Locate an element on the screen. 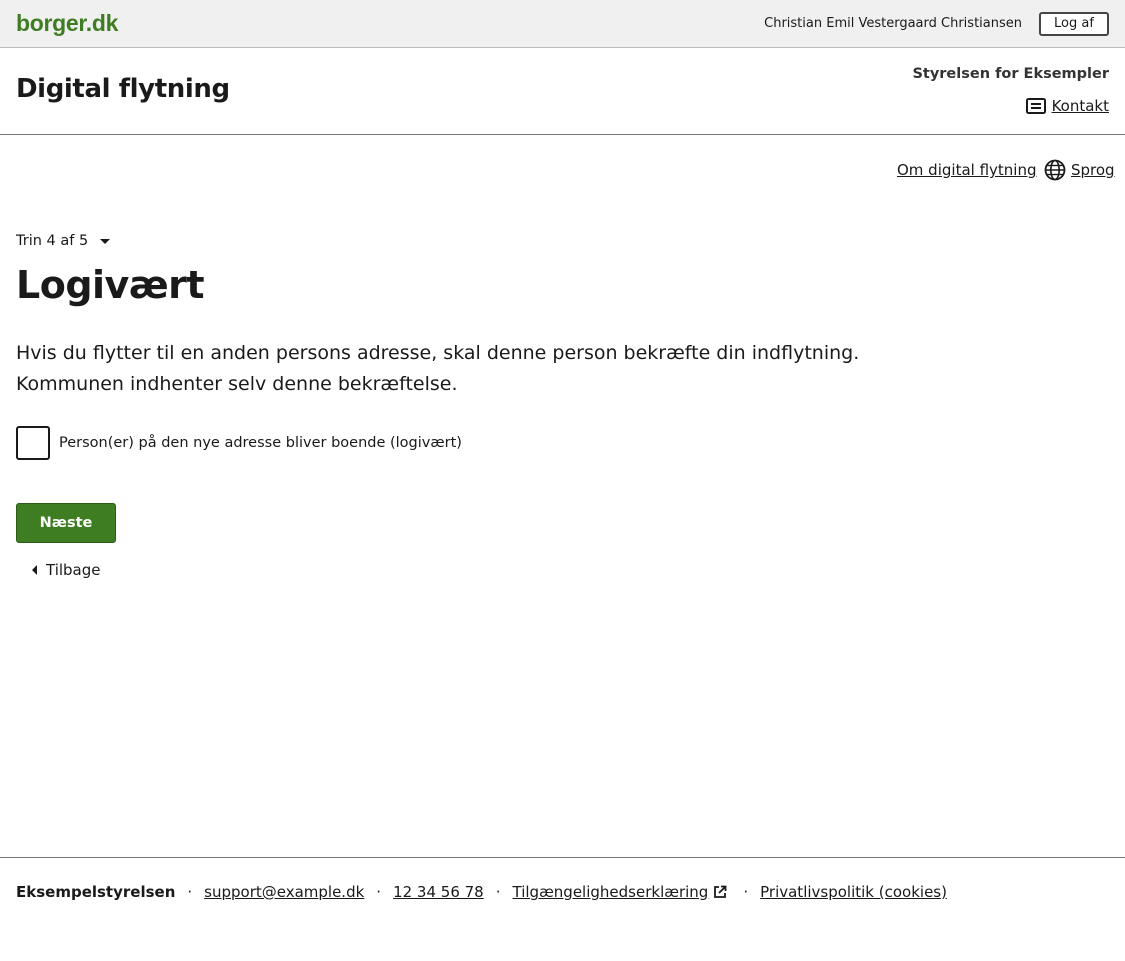  step-indicator: Trin 4 af 5 is located at coordinates (63, 241).